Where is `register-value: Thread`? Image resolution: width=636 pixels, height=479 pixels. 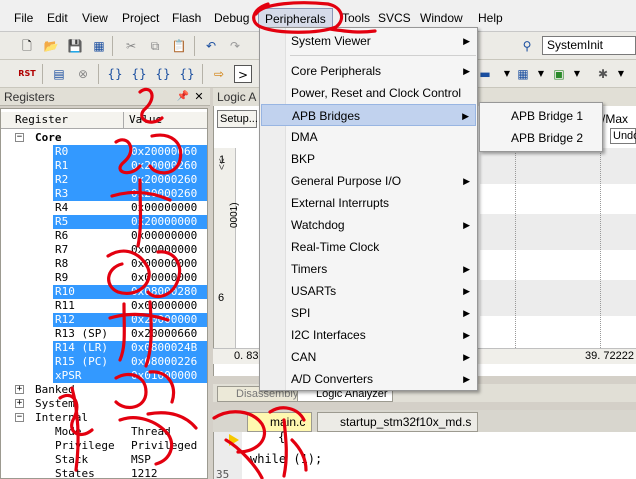 register-value: Thread is located at coordinates (151, 432).